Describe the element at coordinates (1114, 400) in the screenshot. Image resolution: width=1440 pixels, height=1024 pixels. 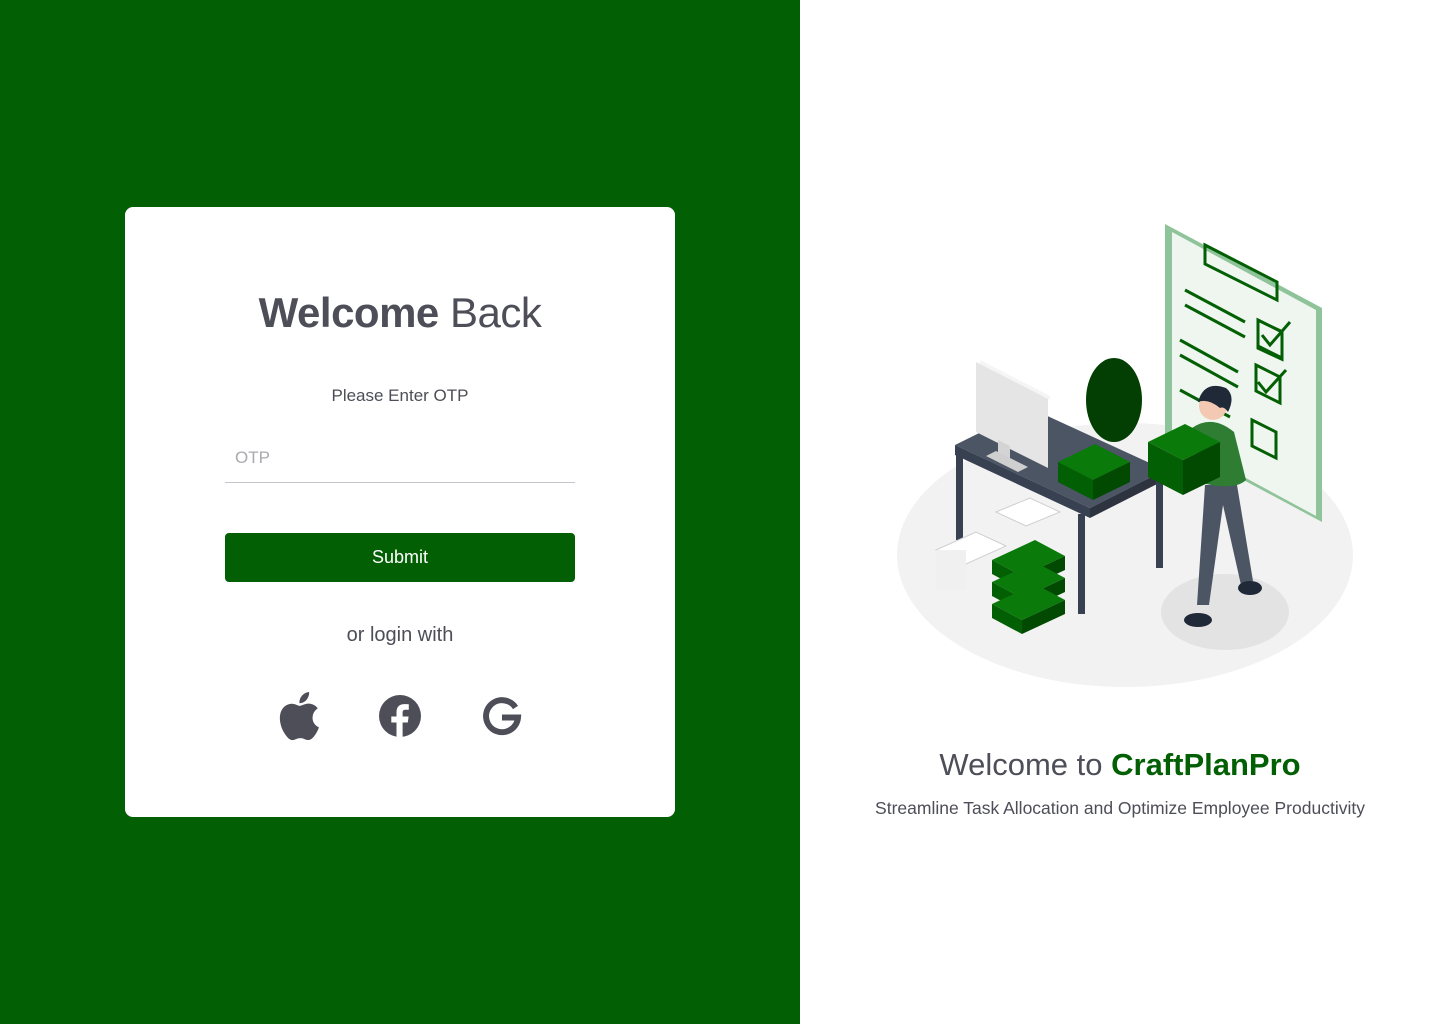
I see `chair` at that location.